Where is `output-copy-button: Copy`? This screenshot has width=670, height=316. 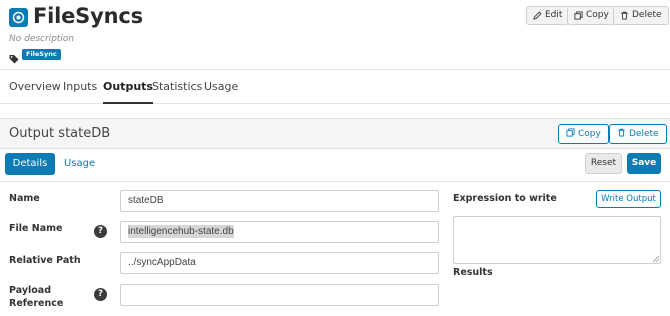
output-copy-button: Copy is located at coordinates (583, 134).